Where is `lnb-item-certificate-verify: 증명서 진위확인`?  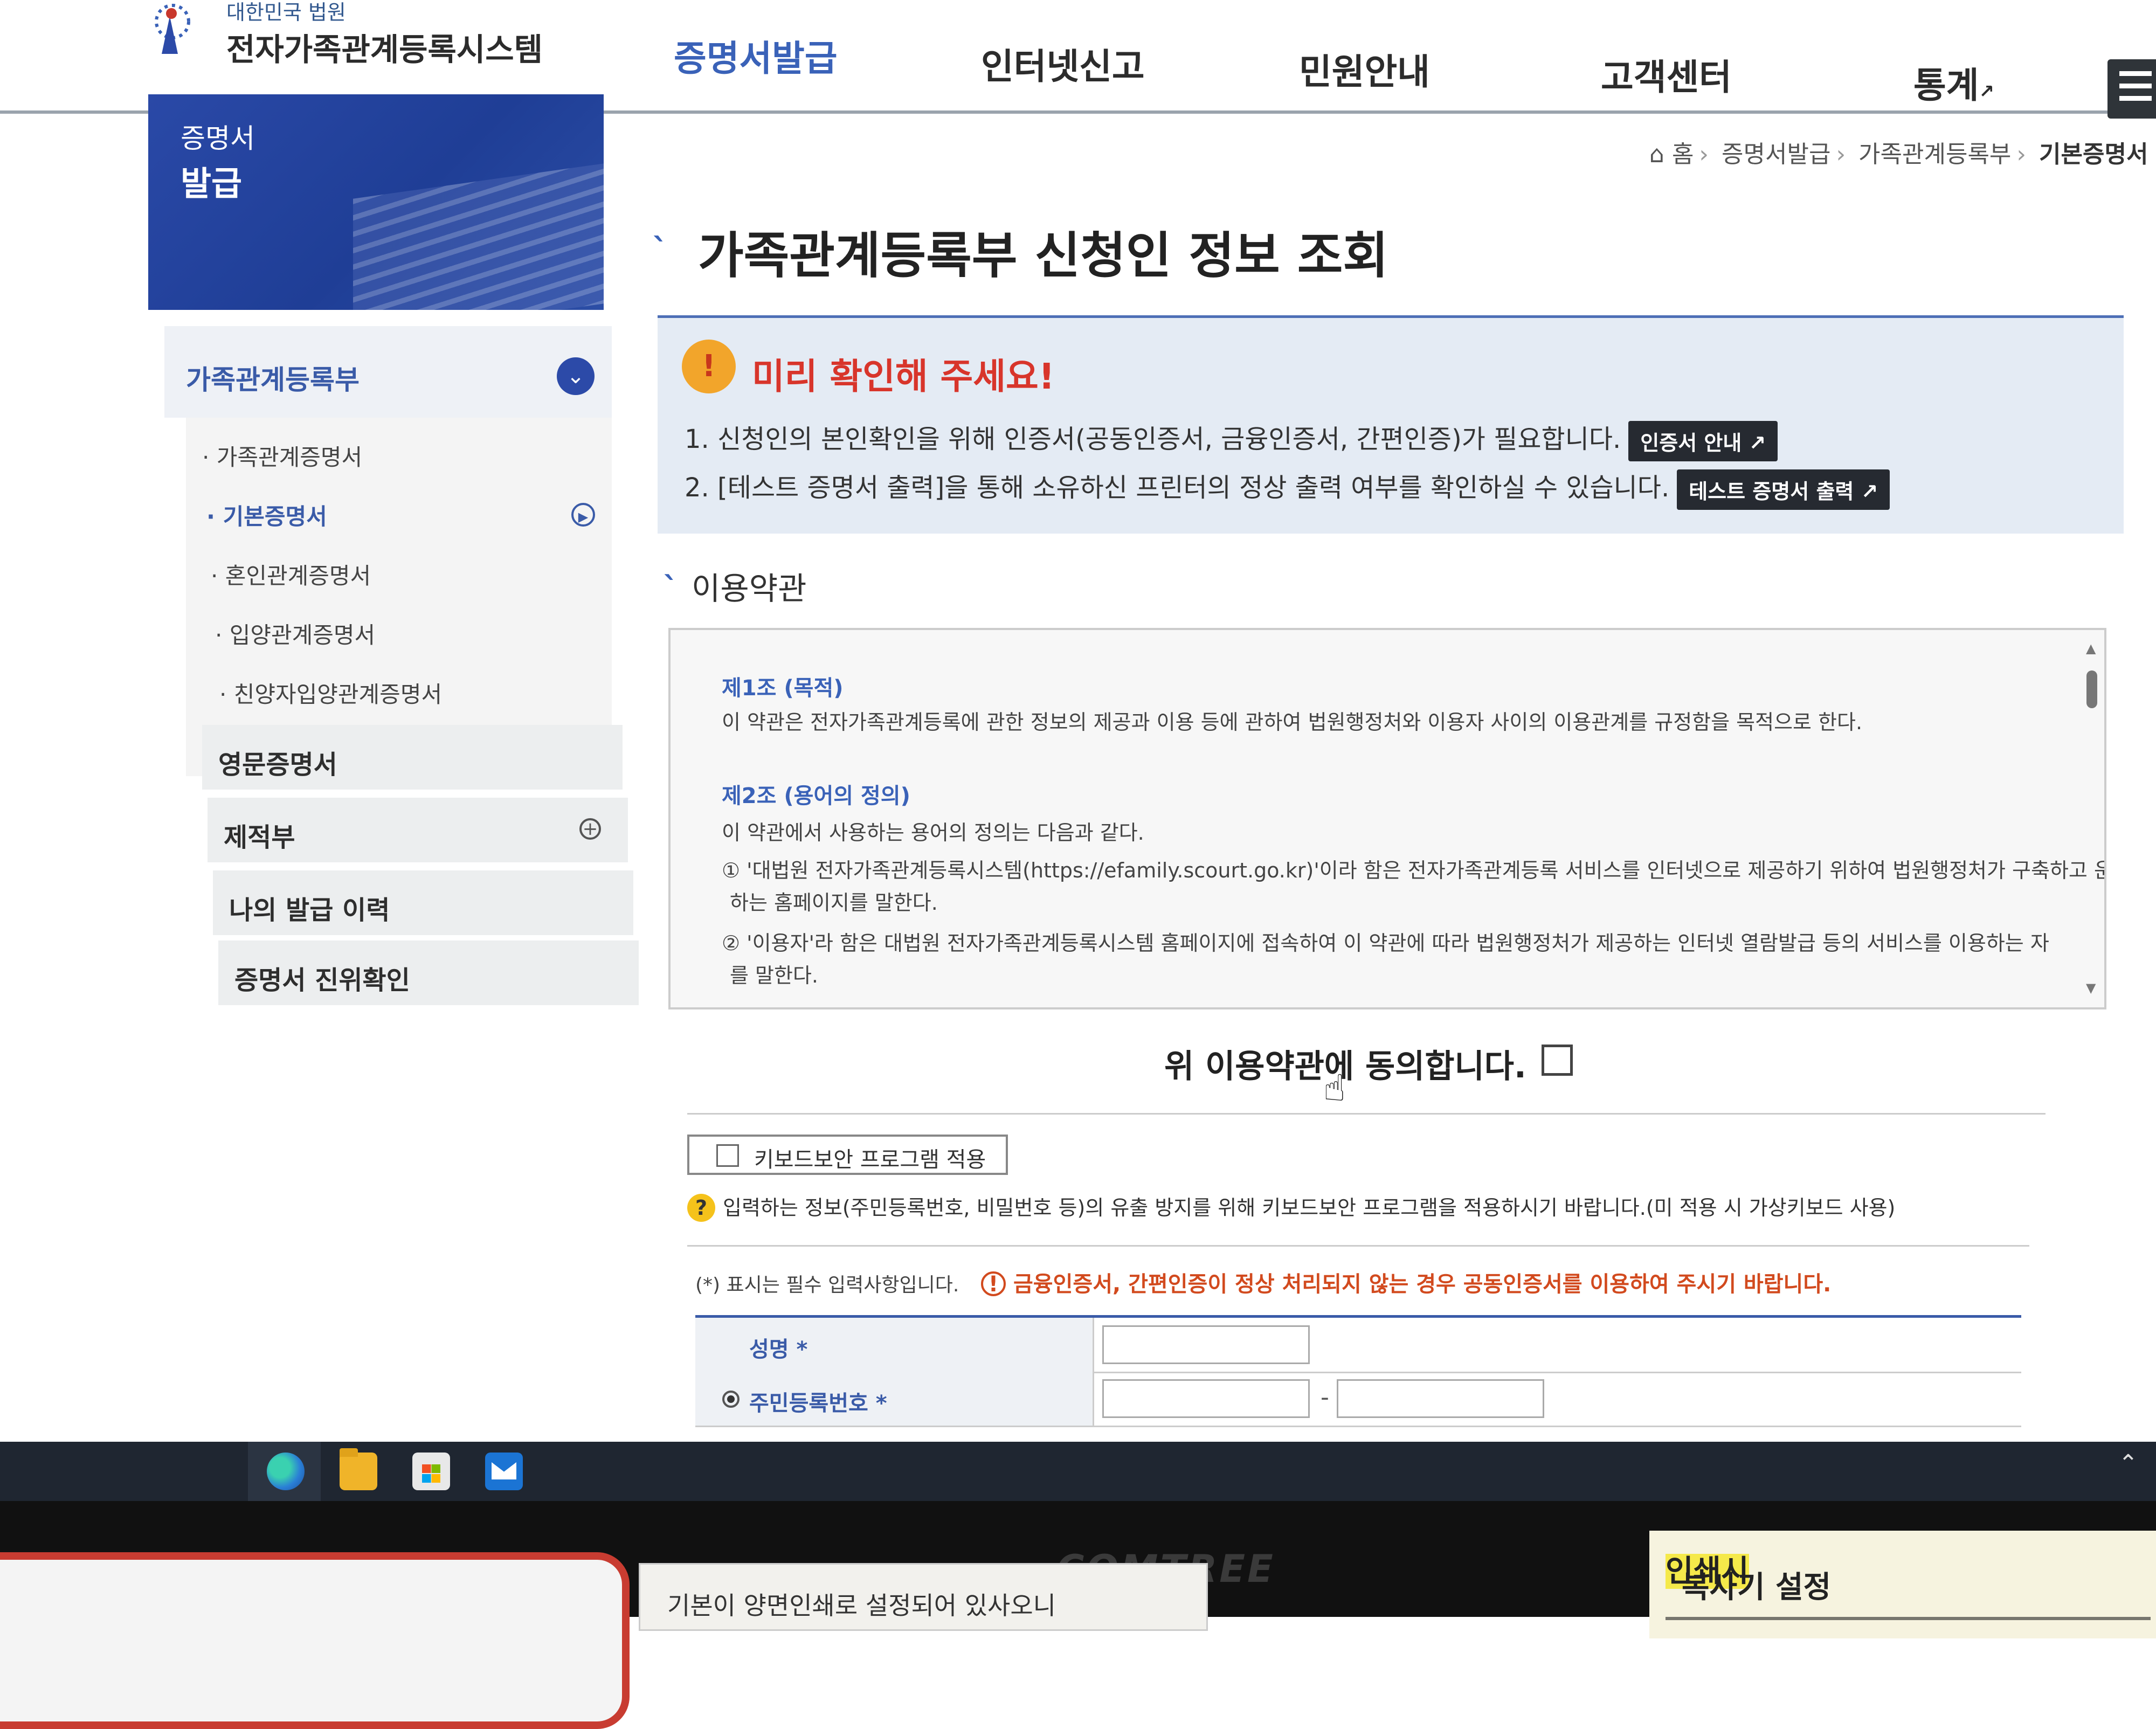
lnb-item-certificate-verify: 증명서 진위확인 is located at coordinates (428, 973).